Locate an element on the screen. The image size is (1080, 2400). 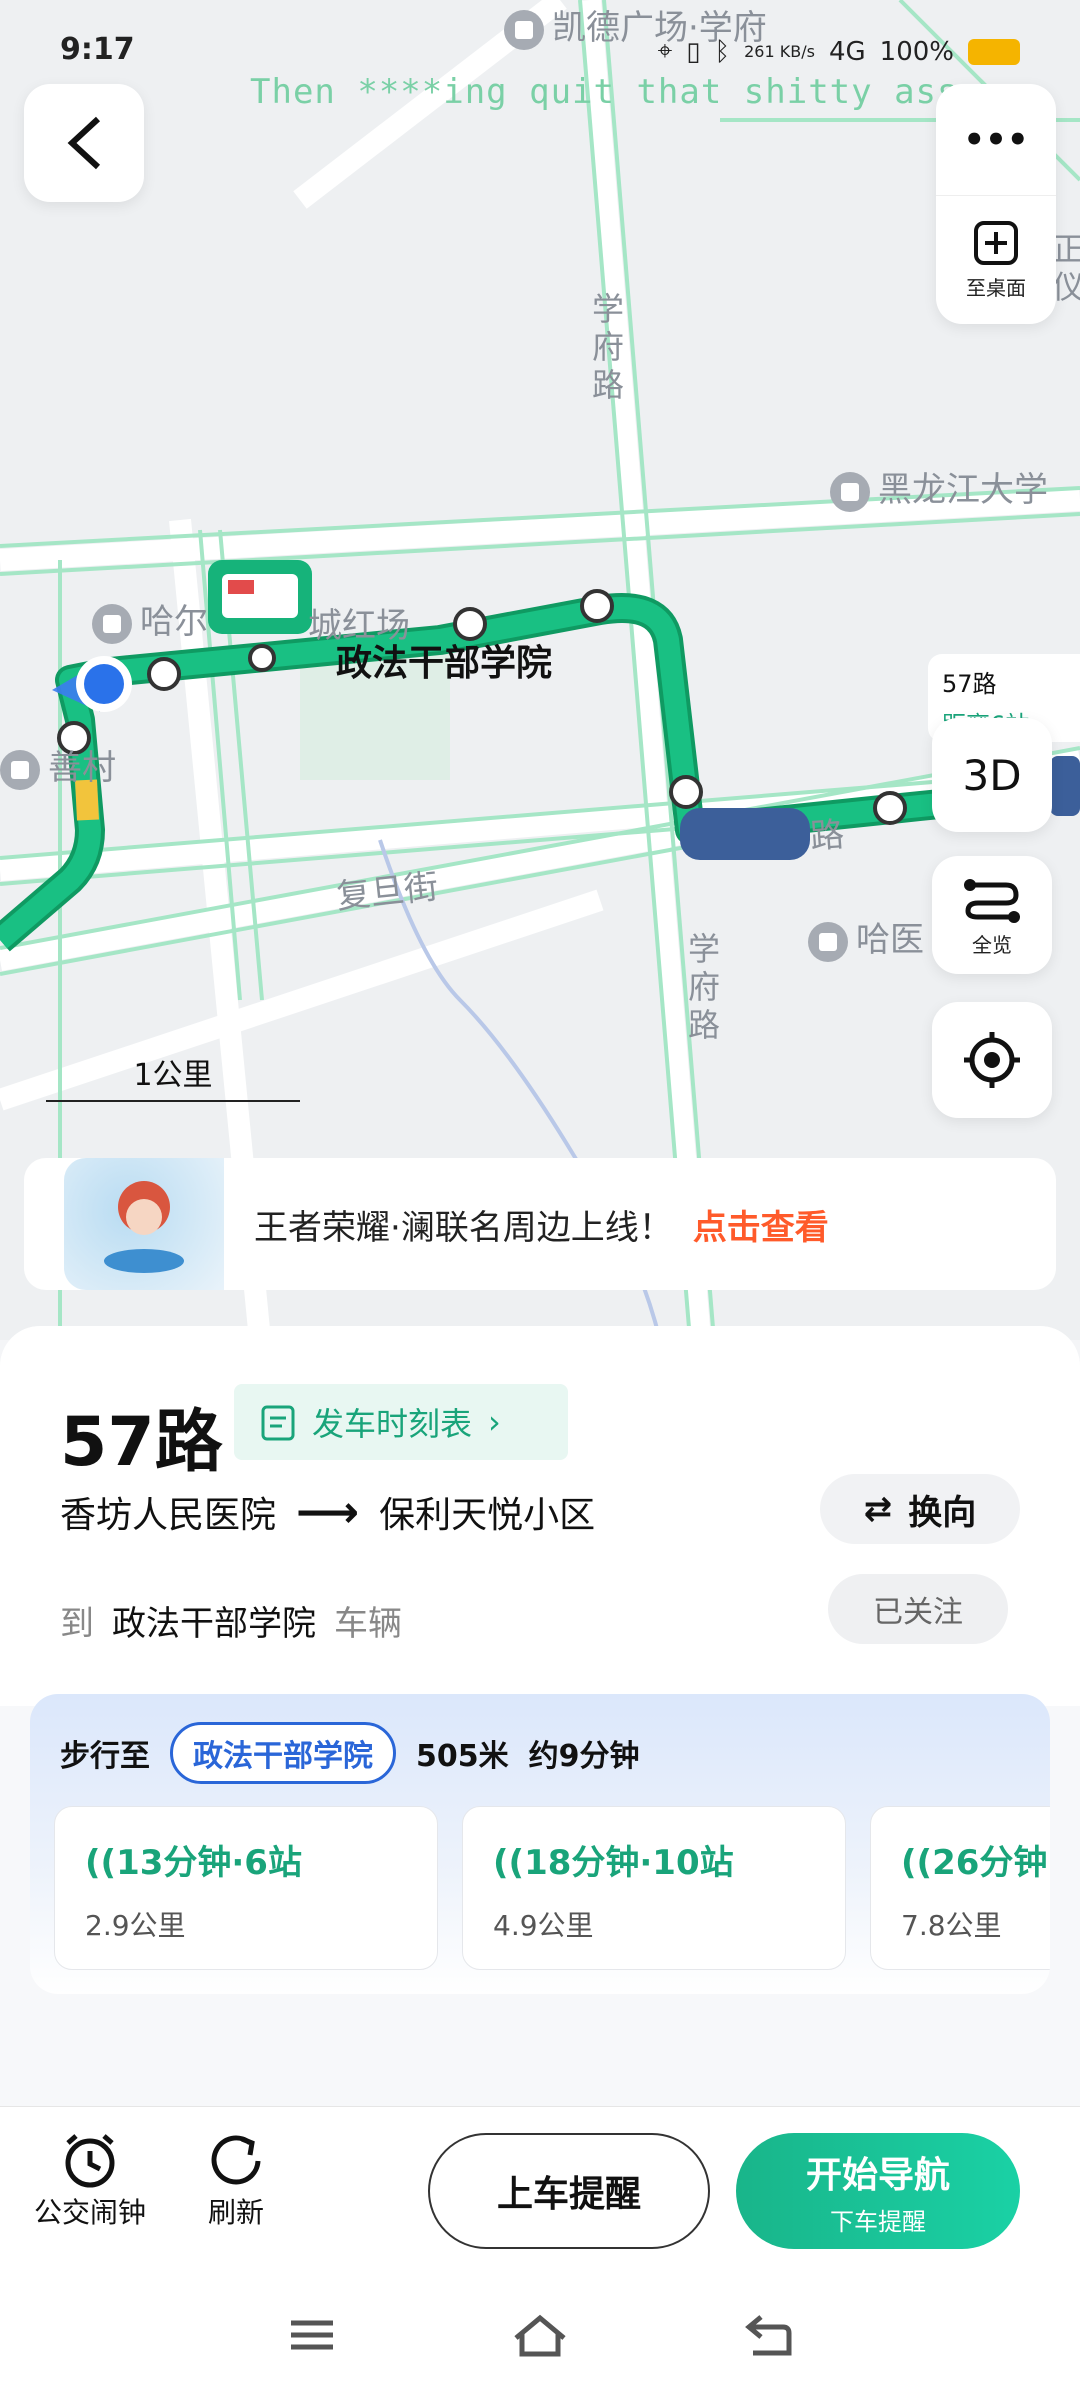
poi-village-label: 善村 is located at coordinates (82, 768).